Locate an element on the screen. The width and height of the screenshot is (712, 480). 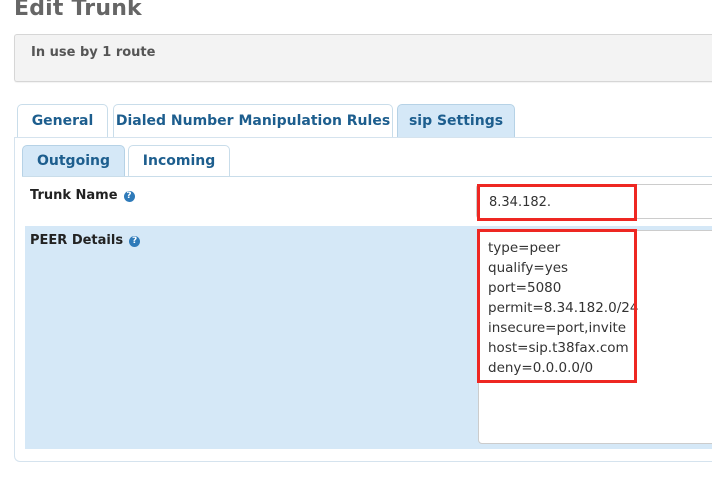
tab-general: General is located at coordinates (62, 121).